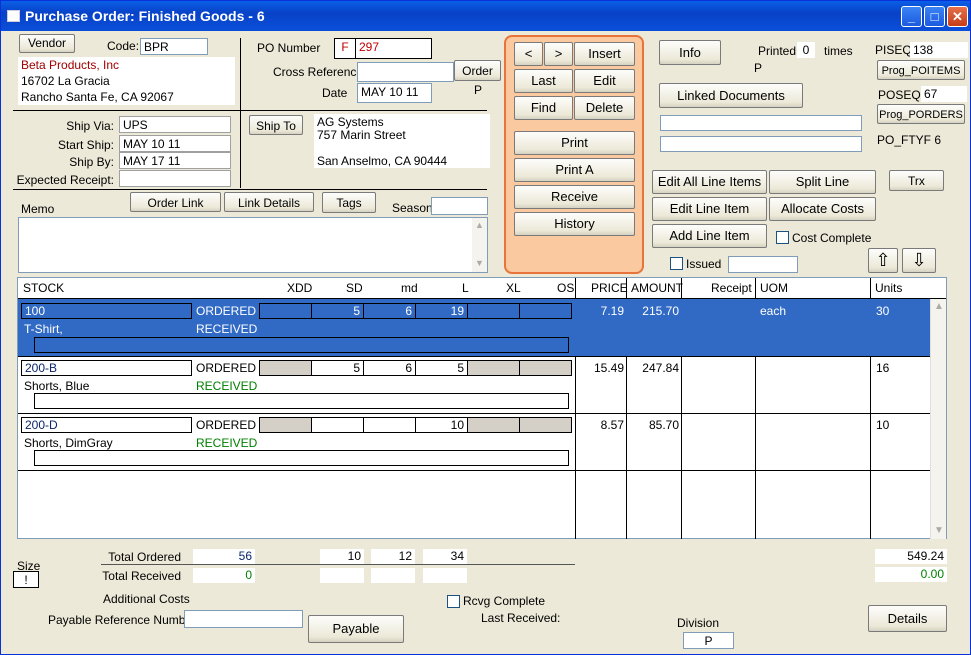 The width and height of the screenshot is (971, 655). What do you see at coordinates (690, 52) in the screenshot?
I see `info-button: Info` at bounding box center [690, 52].